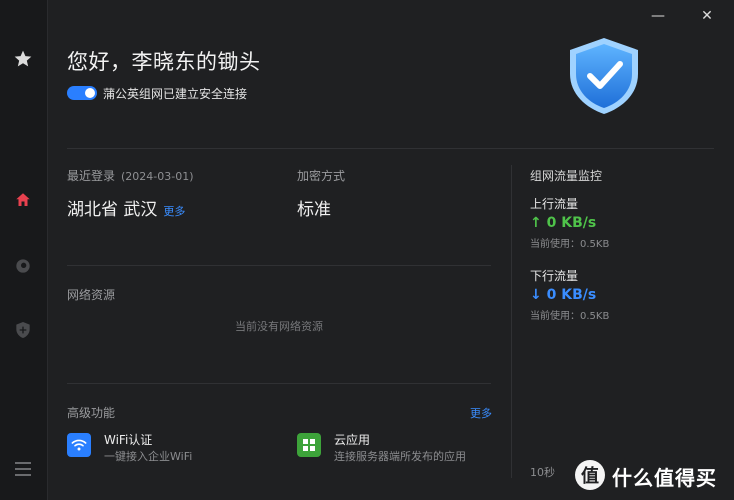  What do you see at coordinates (164, 62) in the screenshot?
I see `greeting-title: 您好，李晓东的锄头` at bounding box center [164, 62].